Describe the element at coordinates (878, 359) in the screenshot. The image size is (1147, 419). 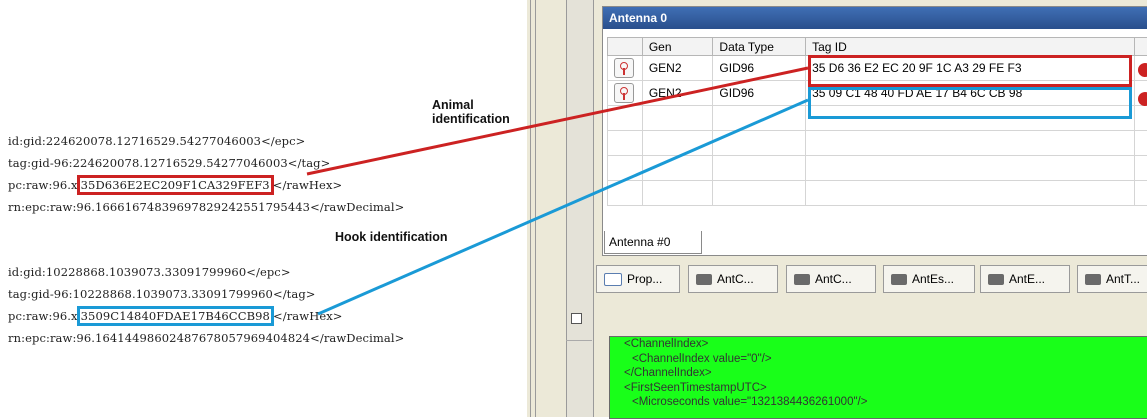
I see `console-line: <ChannelIndex value="0"/>` at that location.